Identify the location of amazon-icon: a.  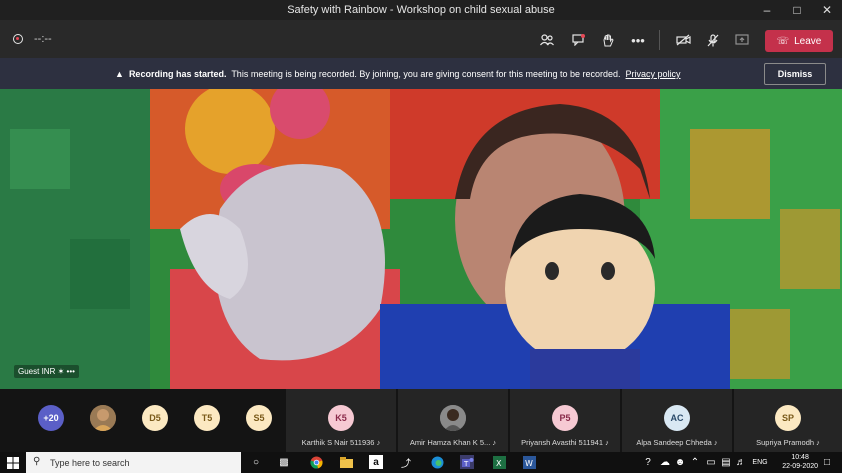
(376, 462).